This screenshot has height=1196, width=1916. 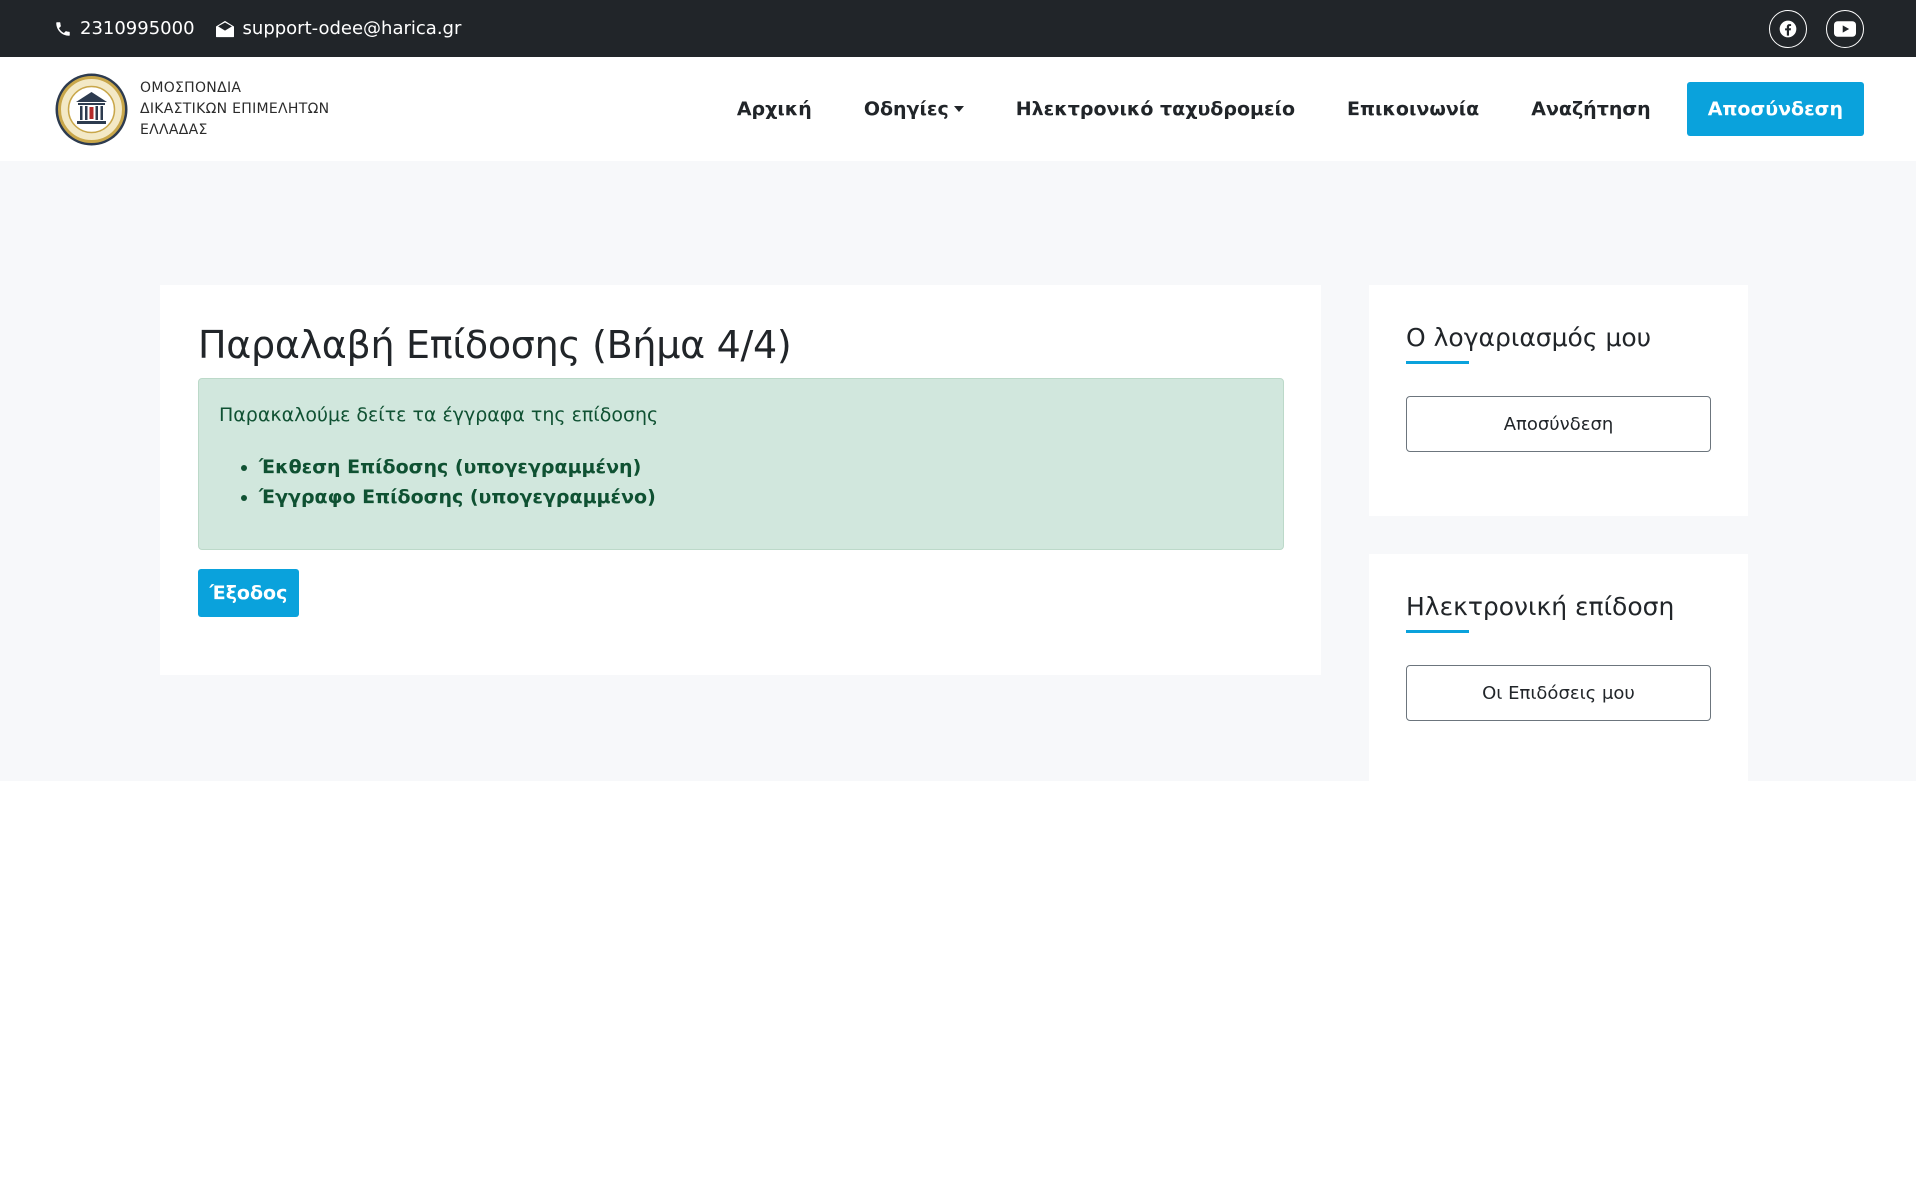 I want to click on phone-number: 2310995000, so click(x=137, y=28).